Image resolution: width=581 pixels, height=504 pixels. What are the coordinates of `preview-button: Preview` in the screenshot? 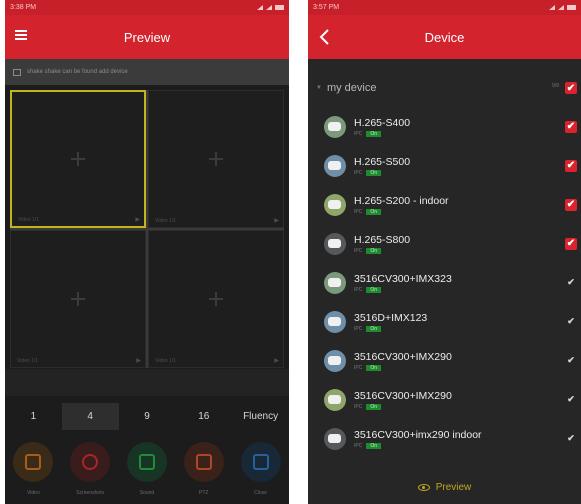 It's located at (444, 487).